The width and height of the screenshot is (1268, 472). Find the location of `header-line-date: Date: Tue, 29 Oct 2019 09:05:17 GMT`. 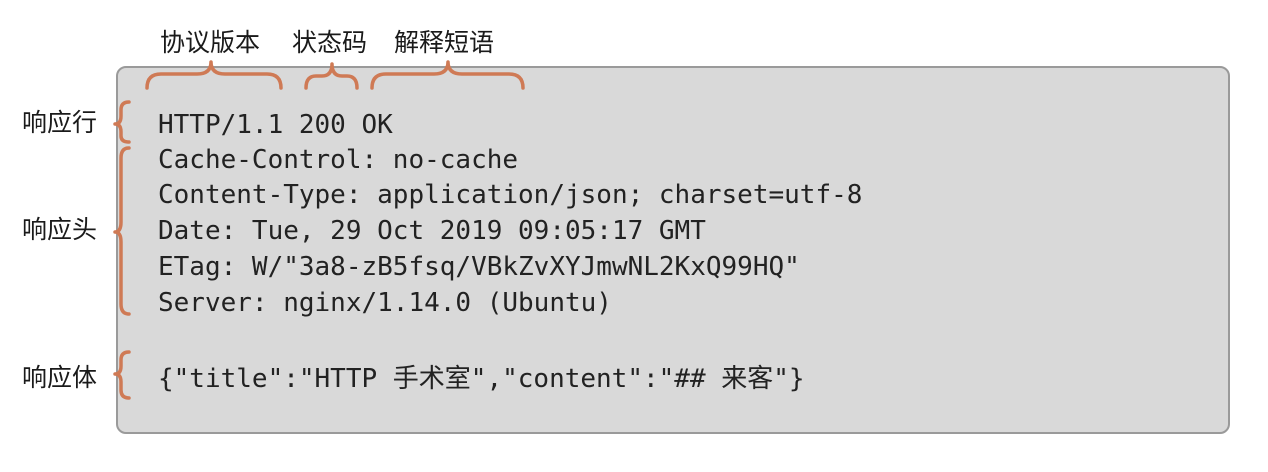

header-line-date: Date: Tue, 29 Oct 2019 09:05:17 GMT is located at coordinates (432, 231).